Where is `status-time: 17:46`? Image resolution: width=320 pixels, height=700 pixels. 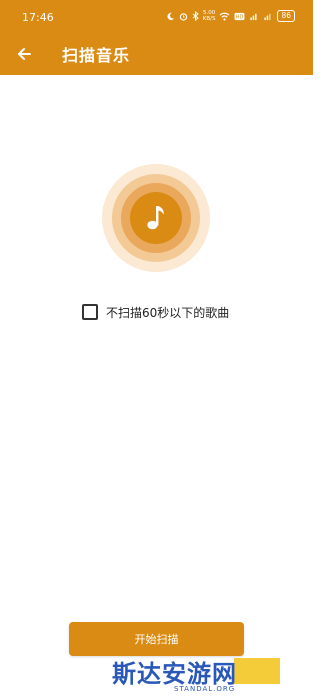
status-time: 17:46 is located at coordinates (38, 17).